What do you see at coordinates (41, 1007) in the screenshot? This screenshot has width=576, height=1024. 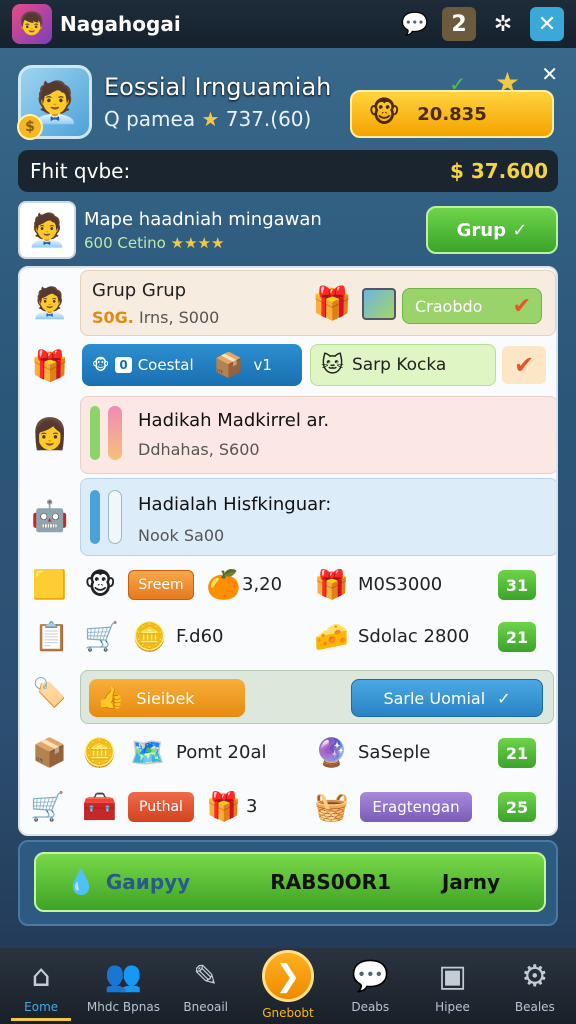 I see `nav-label: Eome` at bounding box center [41, 1007].